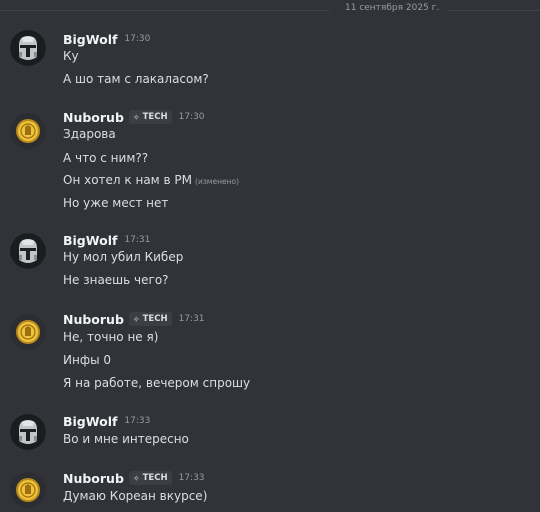  What do you see at coordinates (87, 360) in the screenshot?
I see `message-text: Инфы 0` at bounding box center [87, 360].